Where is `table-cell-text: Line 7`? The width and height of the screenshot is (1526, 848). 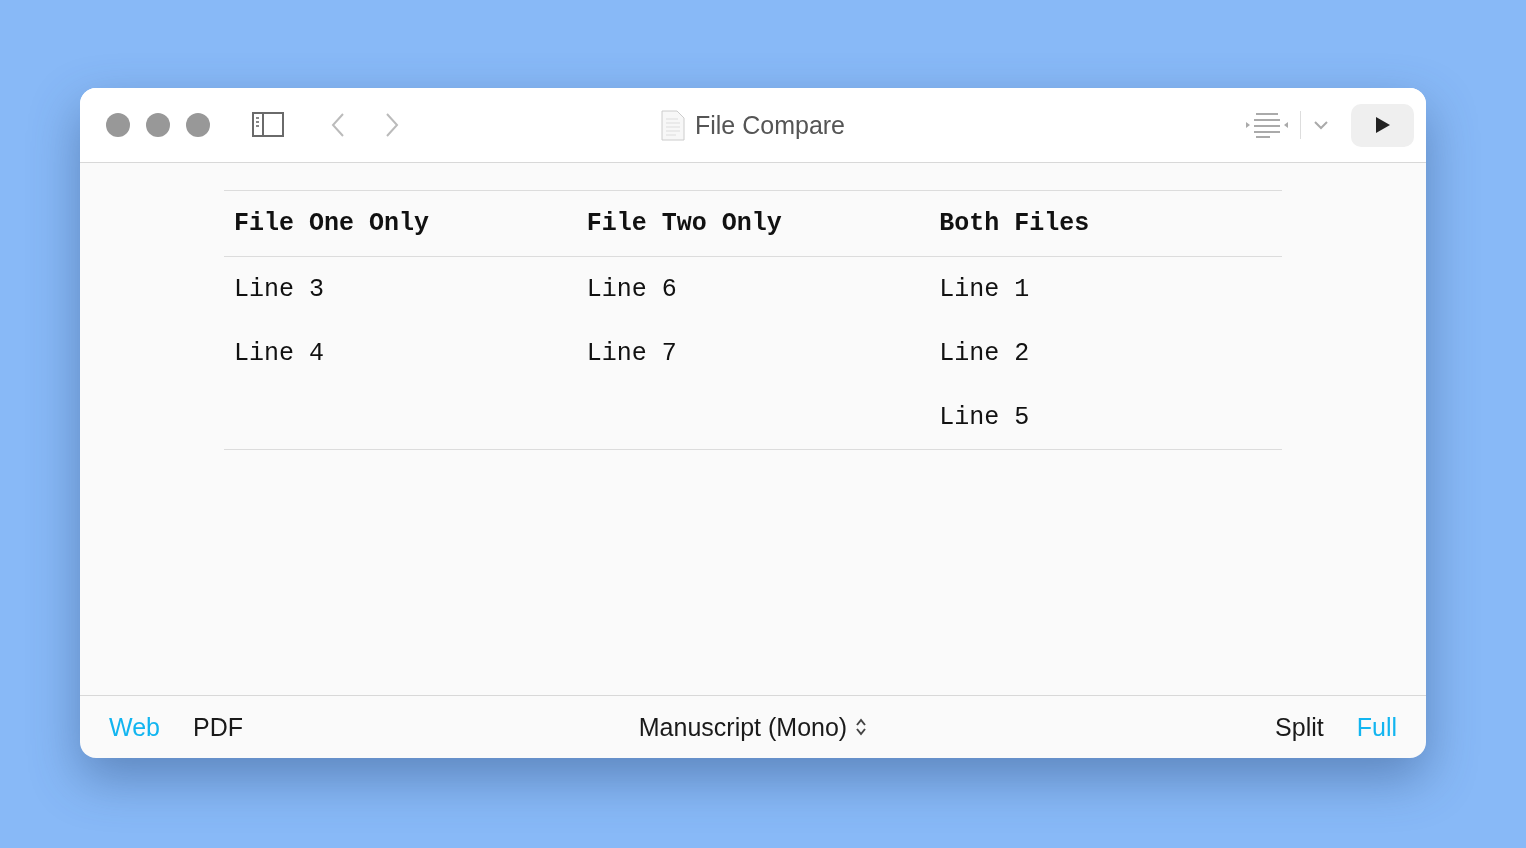
table-cell-text: Line 7 is located at coordinates (631, 353).